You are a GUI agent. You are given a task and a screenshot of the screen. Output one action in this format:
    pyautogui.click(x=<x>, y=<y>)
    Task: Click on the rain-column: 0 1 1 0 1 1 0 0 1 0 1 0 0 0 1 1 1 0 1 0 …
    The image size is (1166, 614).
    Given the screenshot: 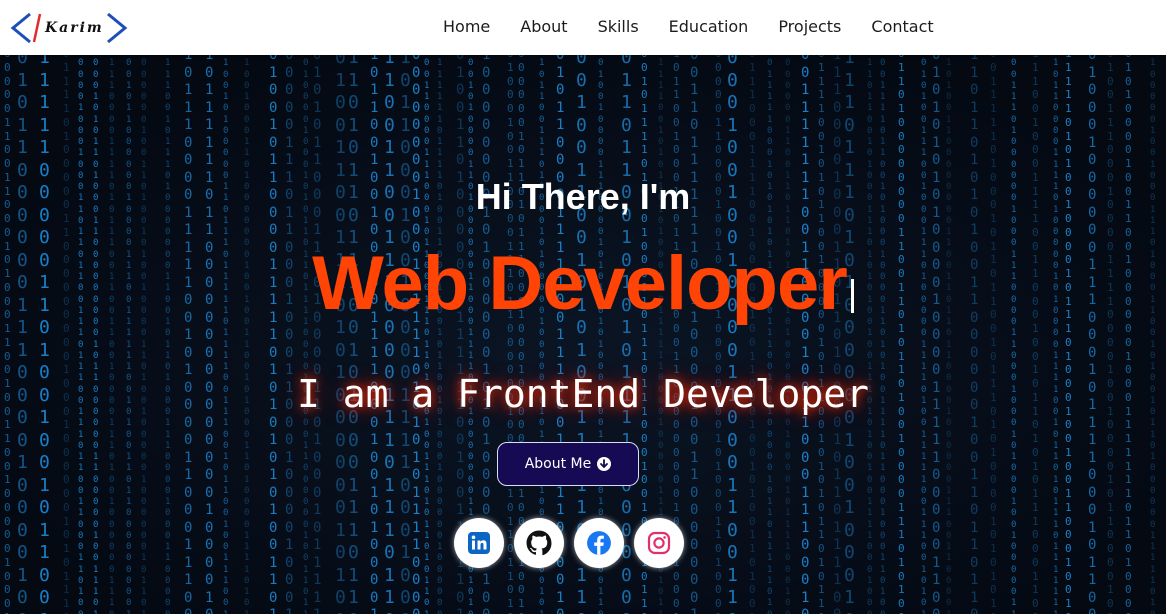 What is the action you would take?
    pyautogui.click(x=870, y=334)
    